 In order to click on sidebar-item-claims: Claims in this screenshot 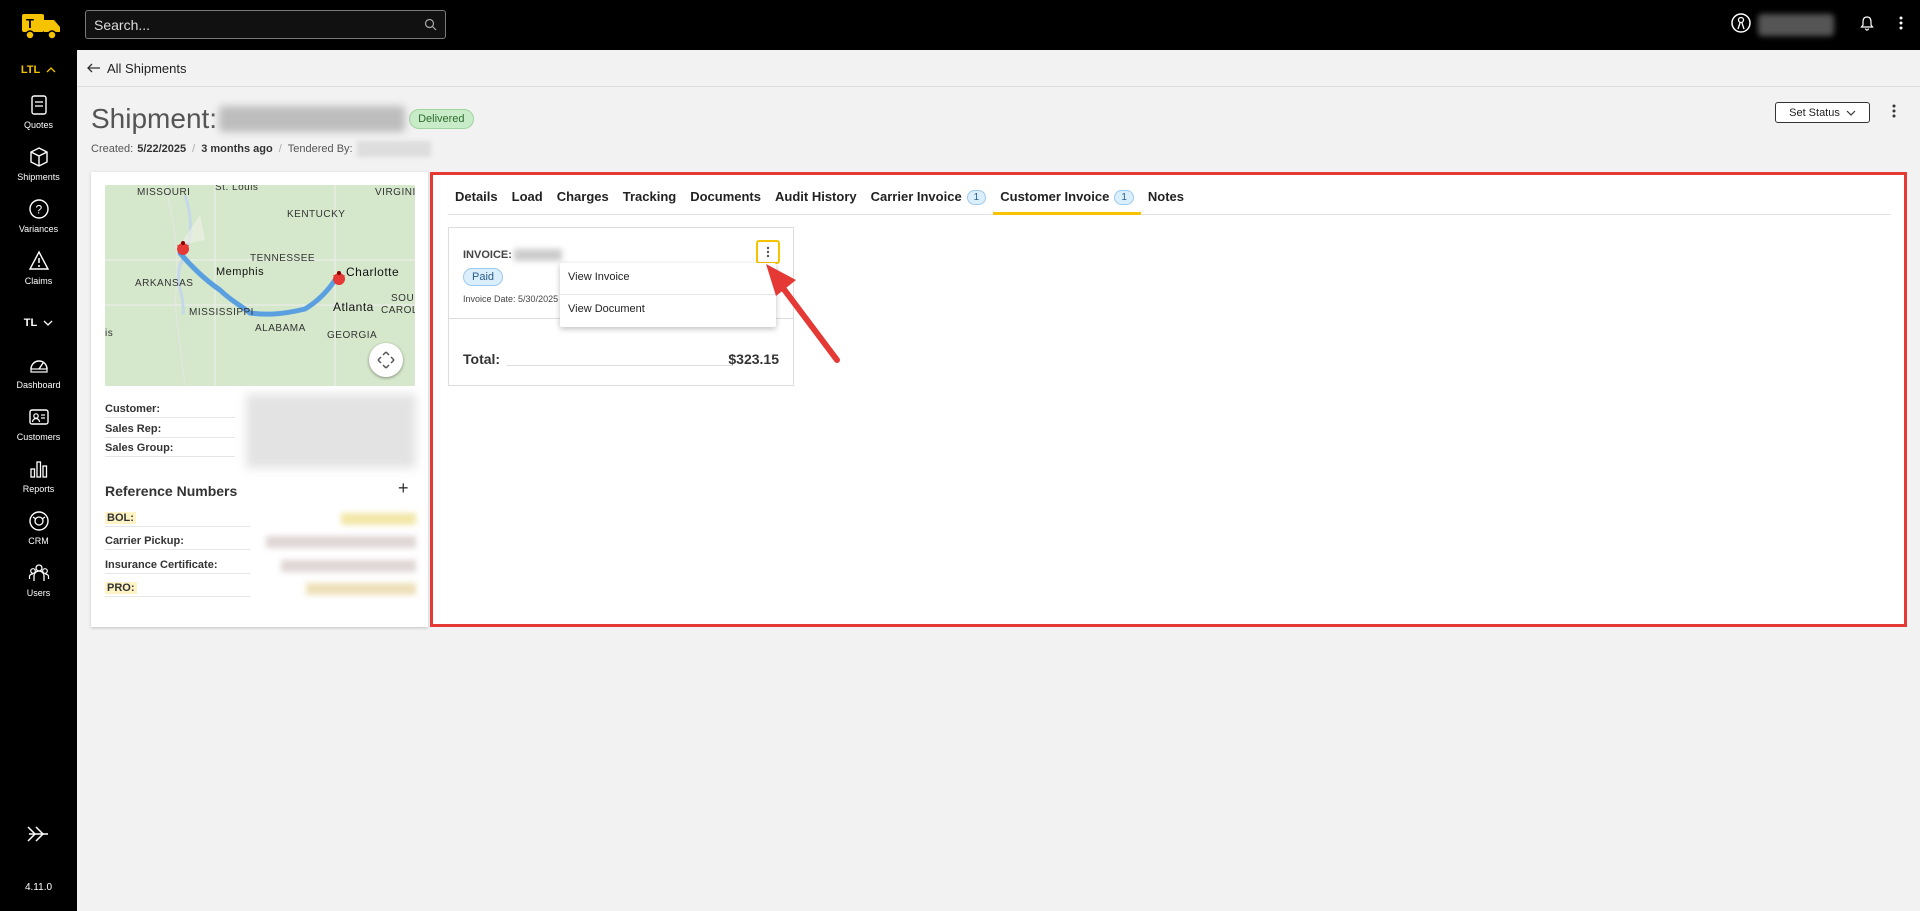, I will do `click(38, 268)`.